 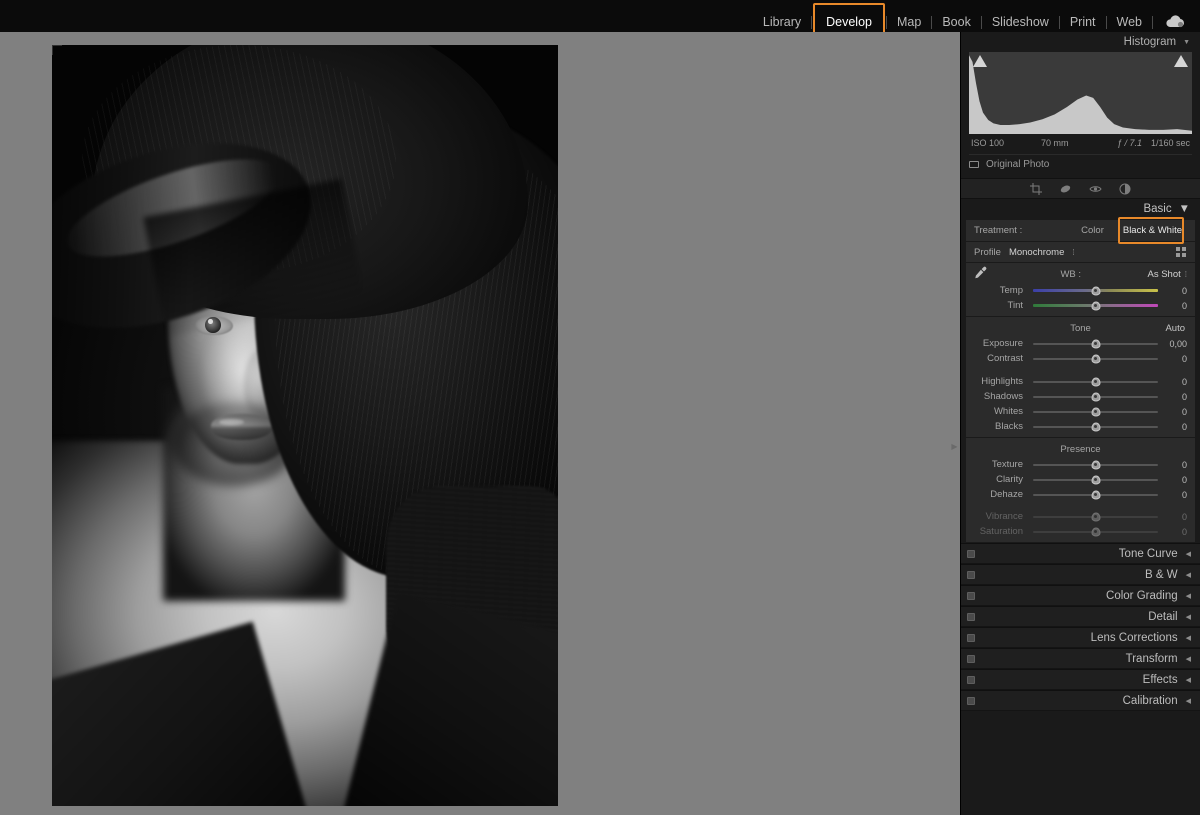 What do you see at coordinates (1020, 22) in the screenshot?
I see `module-slideshow: Slideshow` at bounding box center [1020, 22].